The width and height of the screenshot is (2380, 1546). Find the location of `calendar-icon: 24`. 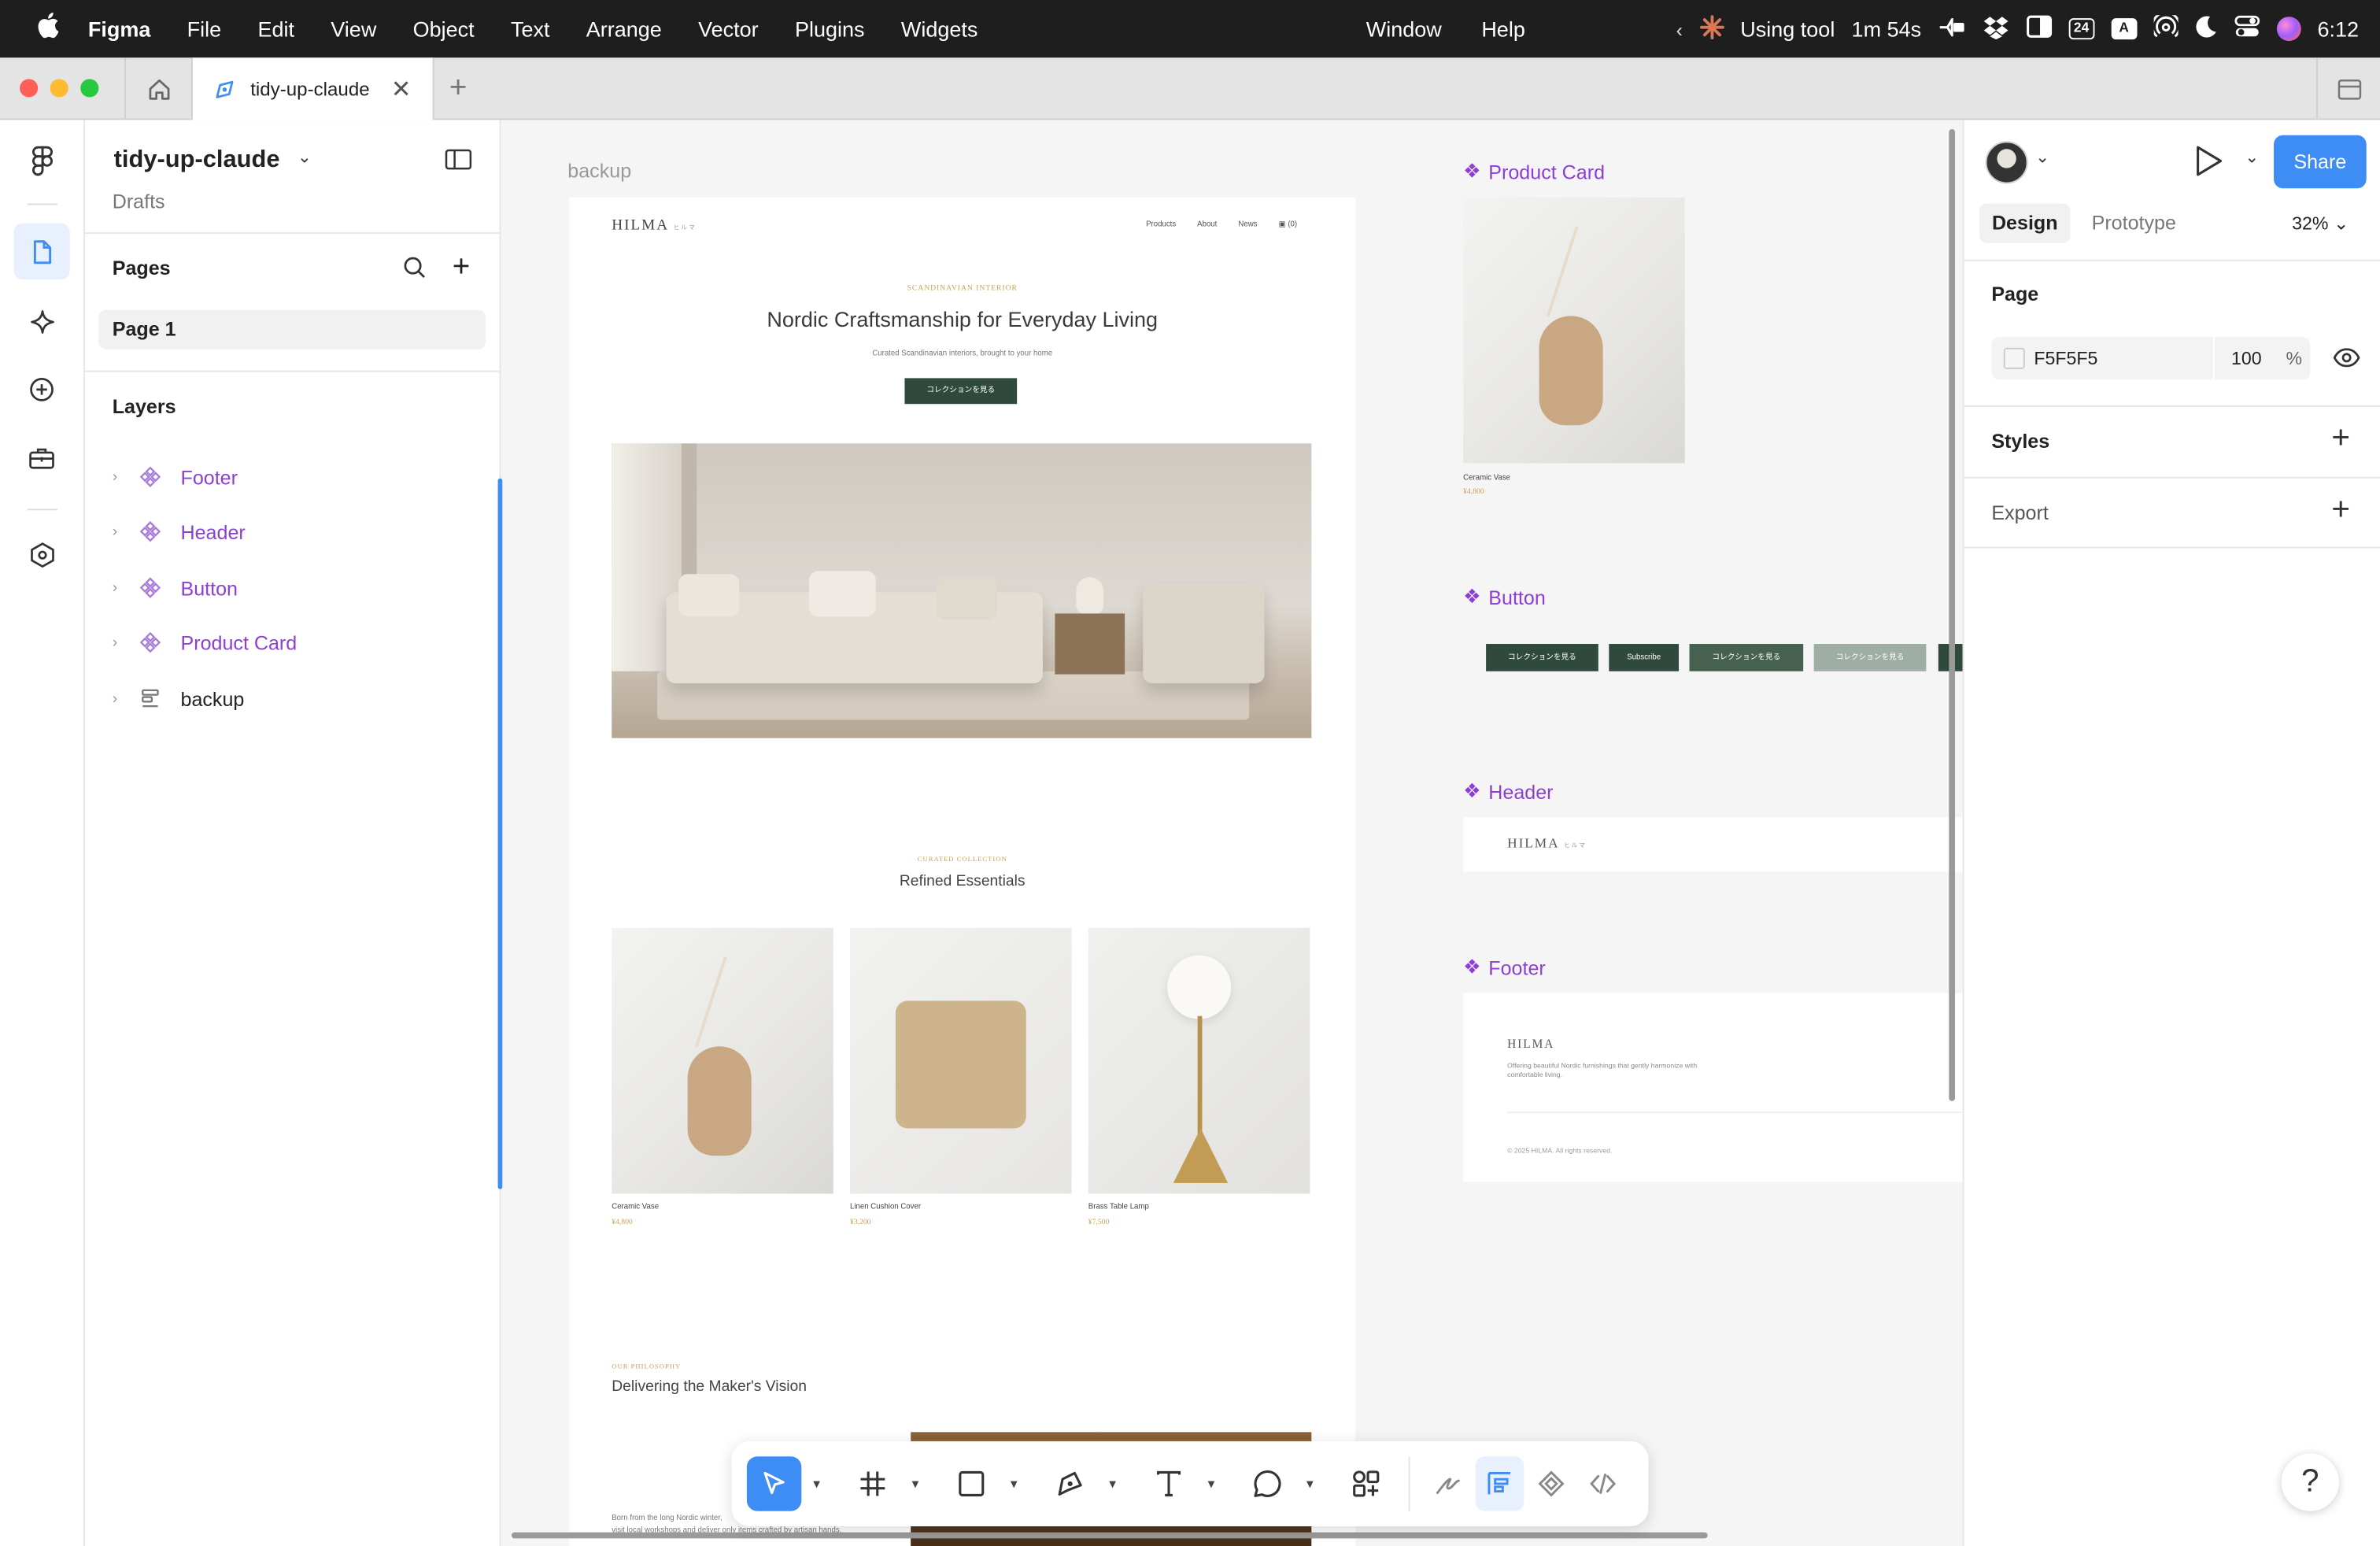

calendar-icon: 24 is located at coordinates (2081, 29).